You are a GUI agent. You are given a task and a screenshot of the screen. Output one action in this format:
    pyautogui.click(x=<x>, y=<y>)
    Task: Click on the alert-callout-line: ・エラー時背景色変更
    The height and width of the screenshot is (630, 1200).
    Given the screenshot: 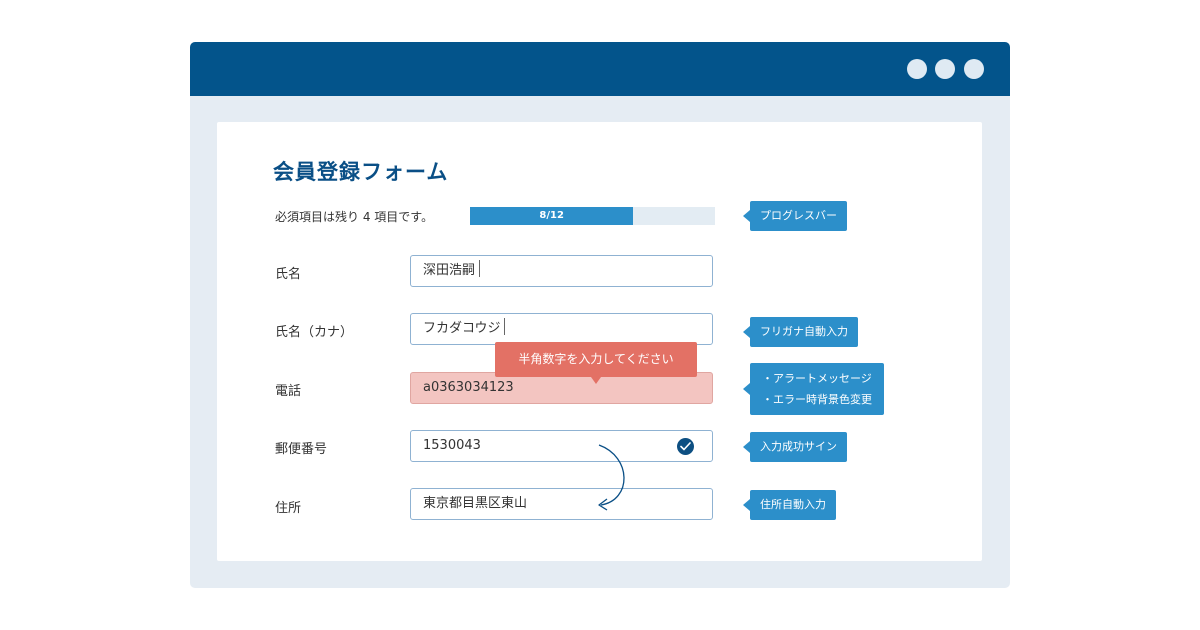 What is the action you would take?
    pyautogui.click(x=817, y=399)
    